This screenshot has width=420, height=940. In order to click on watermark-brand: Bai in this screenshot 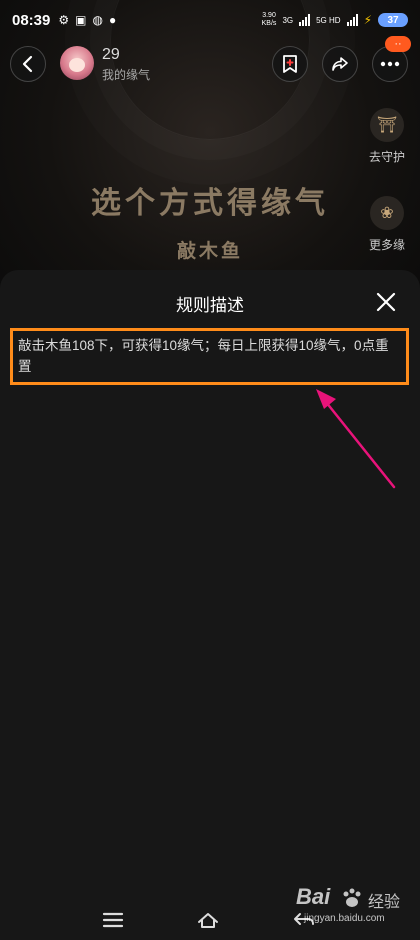, I will do `click(313, 896)`.